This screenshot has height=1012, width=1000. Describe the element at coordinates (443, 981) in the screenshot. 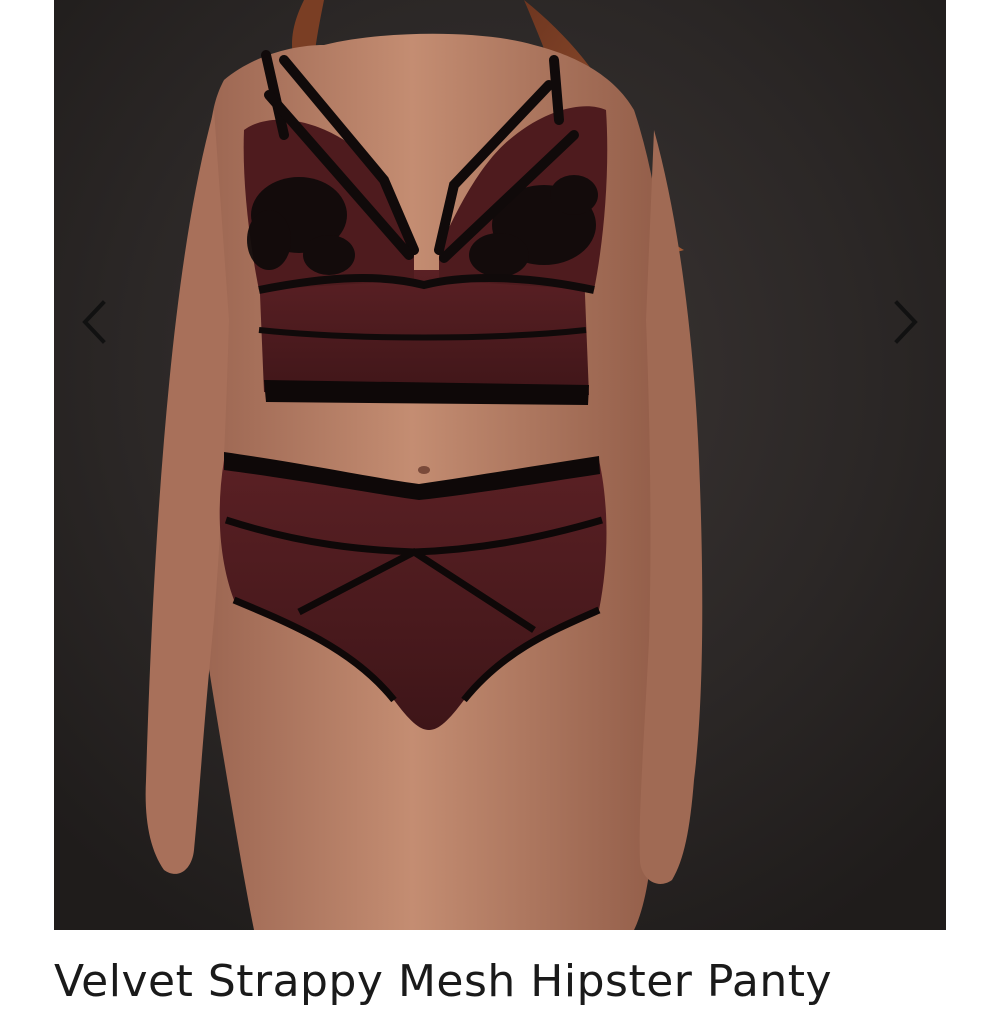

I see `product-title: Velvet Strappy Mesh Hipster Panty` at that location.